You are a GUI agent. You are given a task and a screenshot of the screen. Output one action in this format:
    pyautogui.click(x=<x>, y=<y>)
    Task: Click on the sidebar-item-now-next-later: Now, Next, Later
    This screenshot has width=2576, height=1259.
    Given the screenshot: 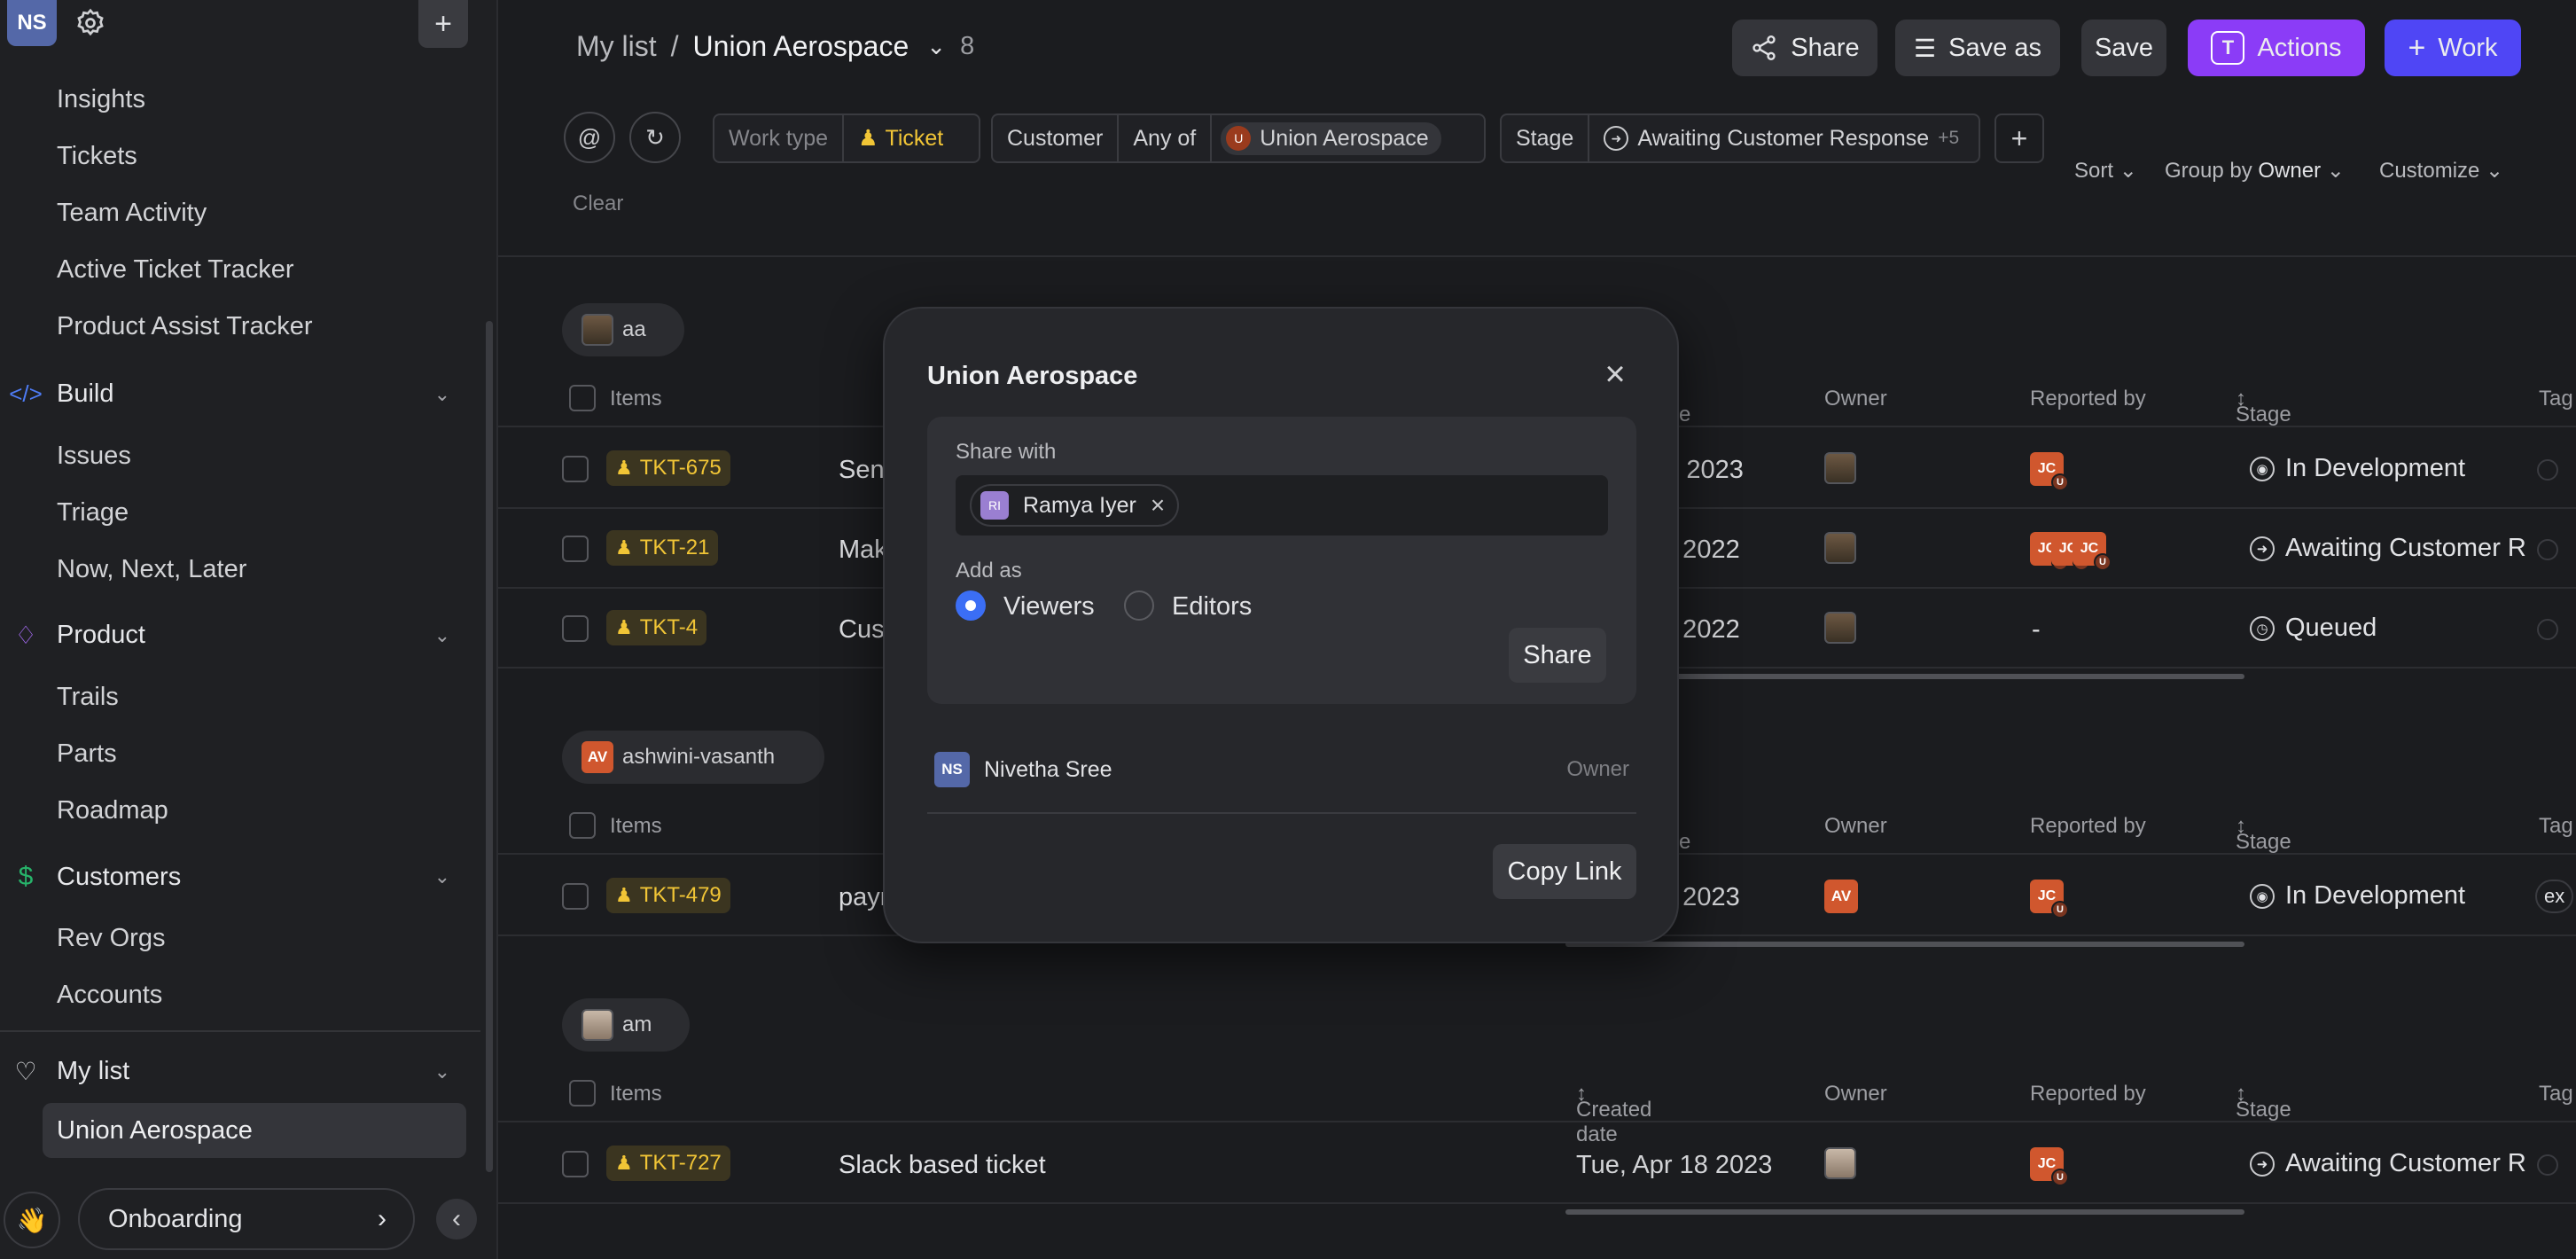 What is the action you would take?
    pyautogui.click(x=151, y=569)
    